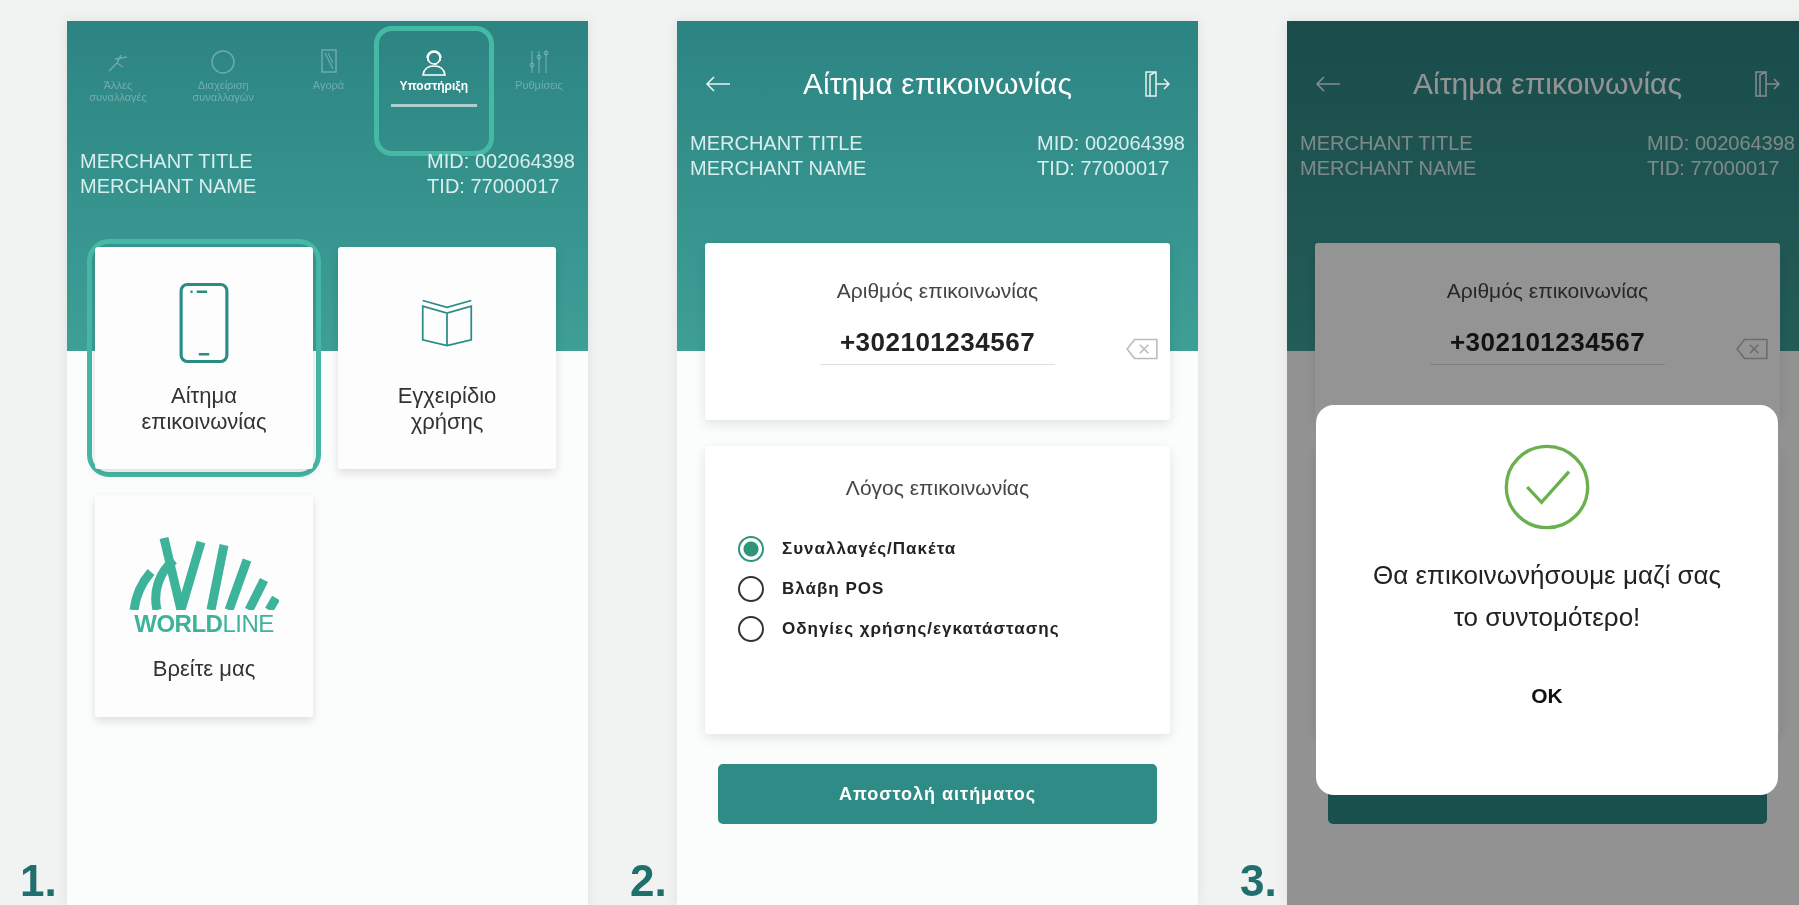 The image size is (1799, 905). What do you see at coordinates (204, 606) in the screenshot?
I see `menu-tile: WORLDLINE Βρείτε μας` at bounding box center [204, 606].